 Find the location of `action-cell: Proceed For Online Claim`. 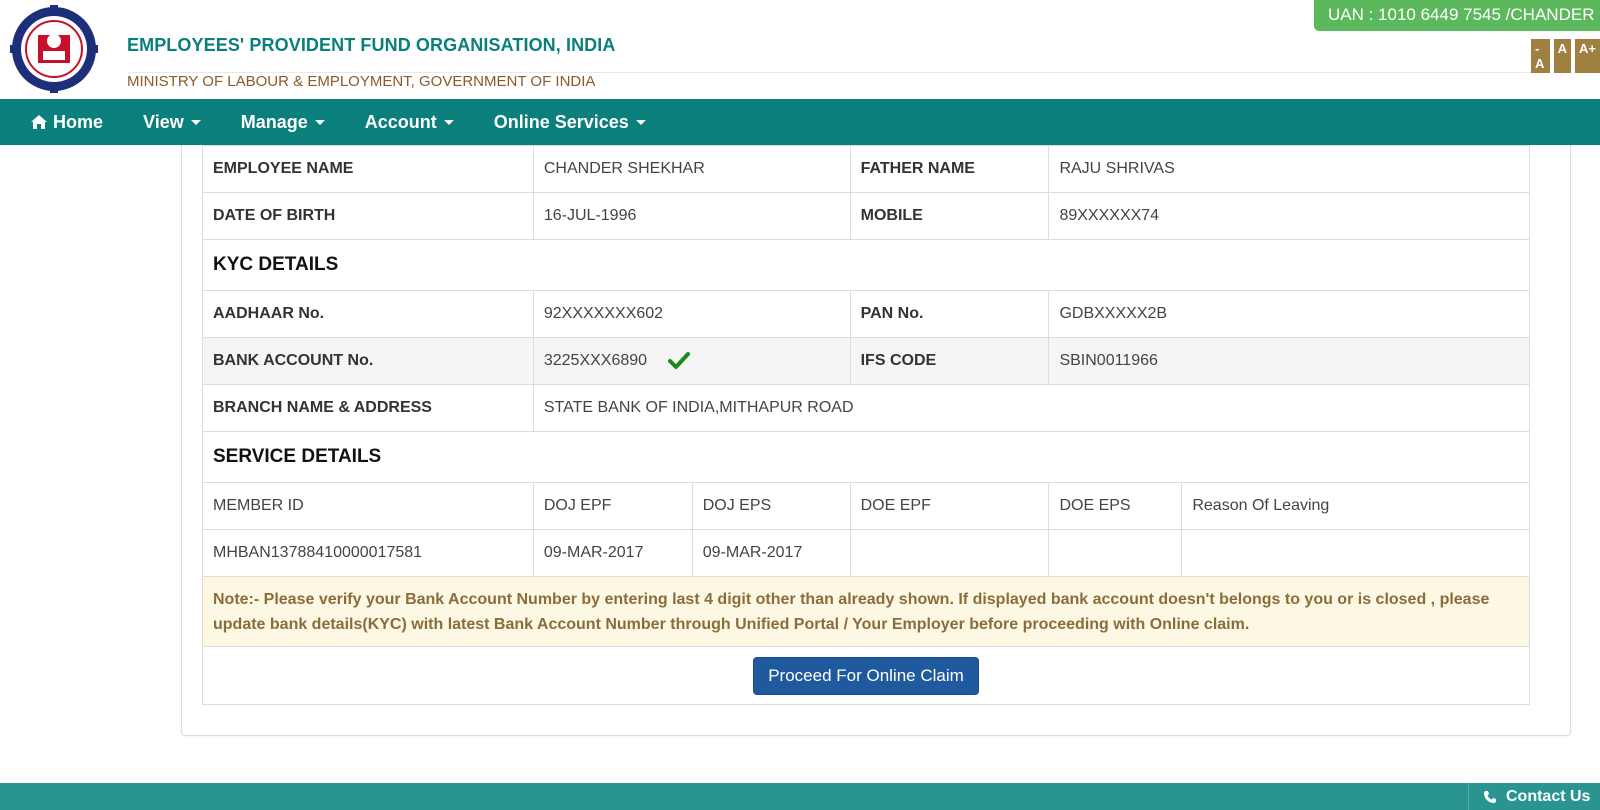

action-cell: Proceed For Online Claim is located at coordinates (866, 675).